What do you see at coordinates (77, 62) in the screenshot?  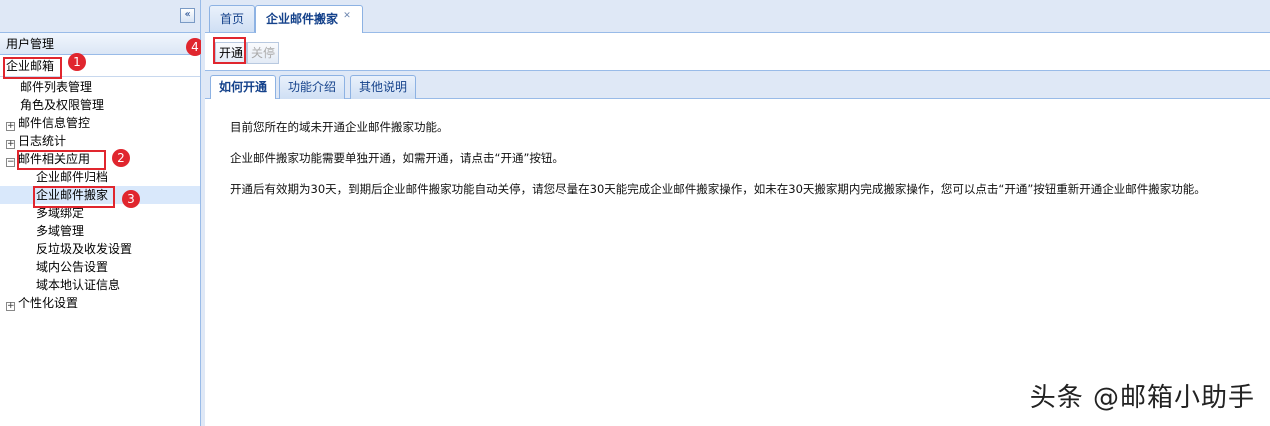 I see `annotation-badge-1: 1` at bounding box center [77, 62].